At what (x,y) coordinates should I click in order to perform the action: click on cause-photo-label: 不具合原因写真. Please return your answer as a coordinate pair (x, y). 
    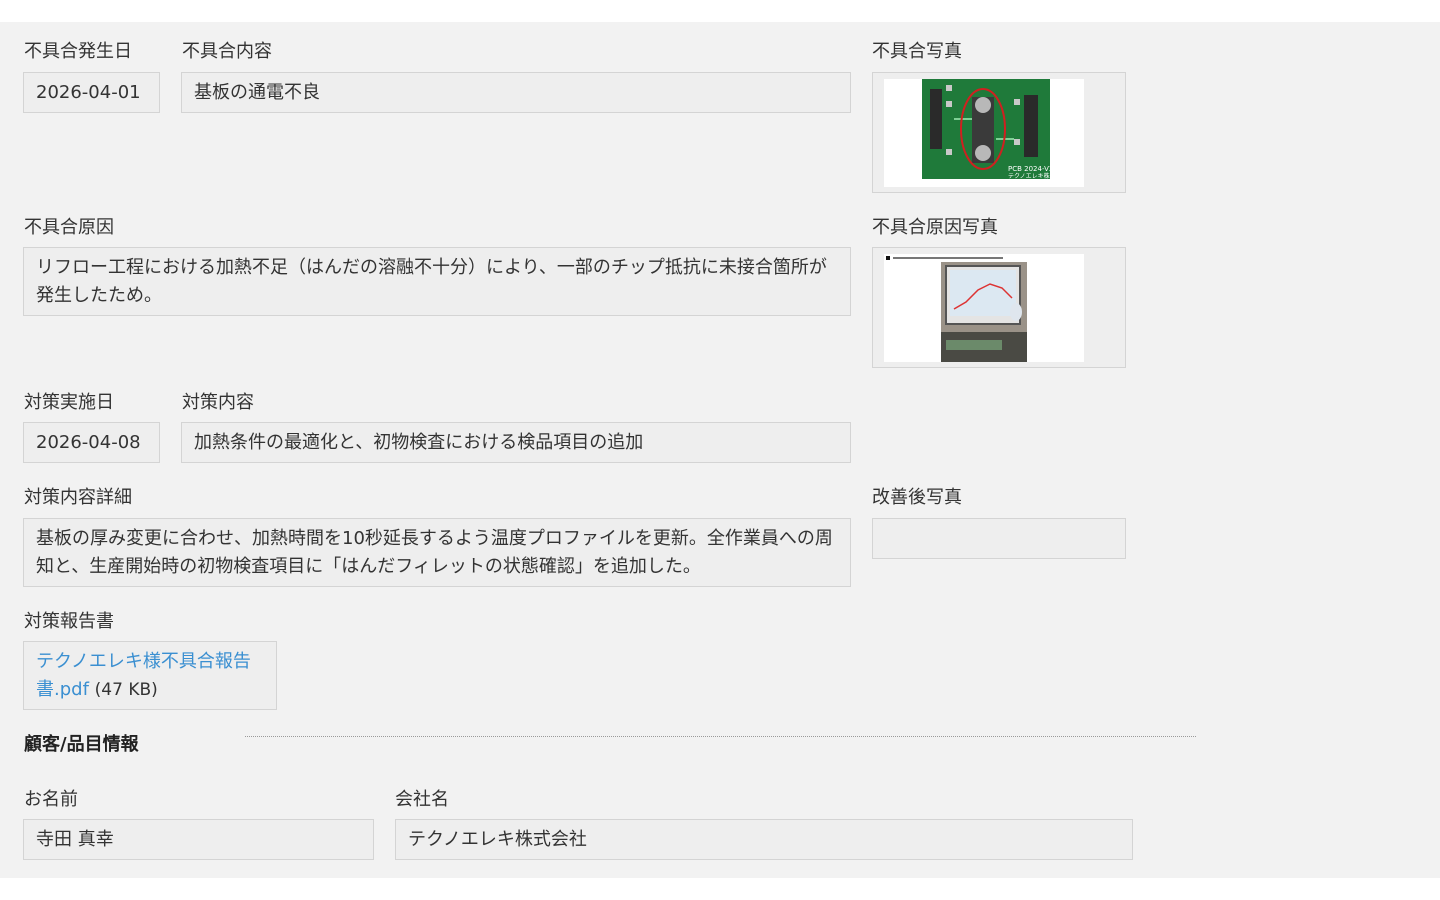
    Looking at the image, I should click on (935, 227).